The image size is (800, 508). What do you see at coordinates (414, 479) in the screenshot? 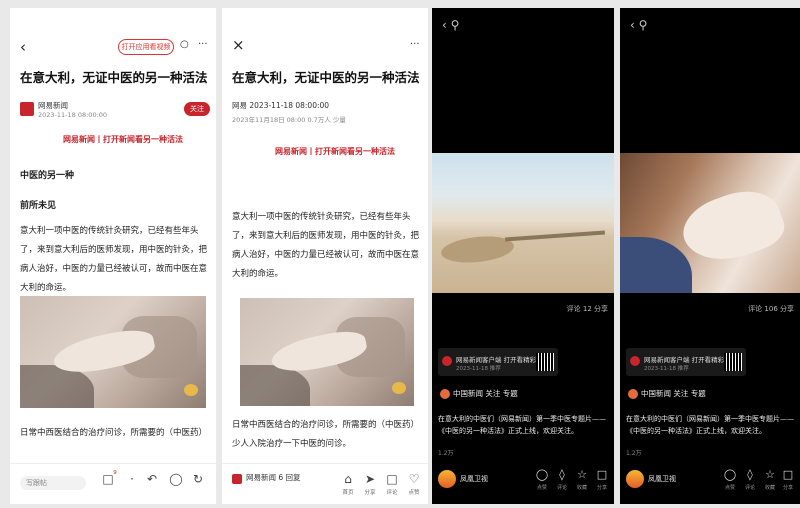
I see `like-icon: ♡` at bounding box center [414, 479].